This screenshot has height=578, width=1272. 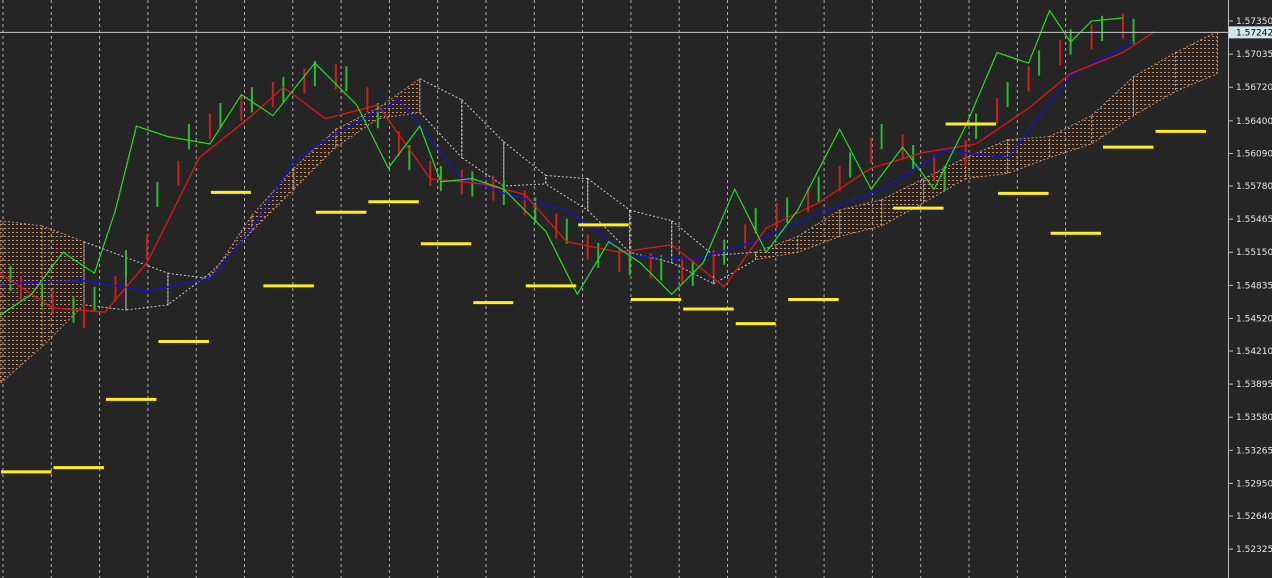 What do you see at coordinates (1254, 22) in the screenshot?
I see `price-axis-tick-label: 1.57350` at bounding box center [1254, 22].